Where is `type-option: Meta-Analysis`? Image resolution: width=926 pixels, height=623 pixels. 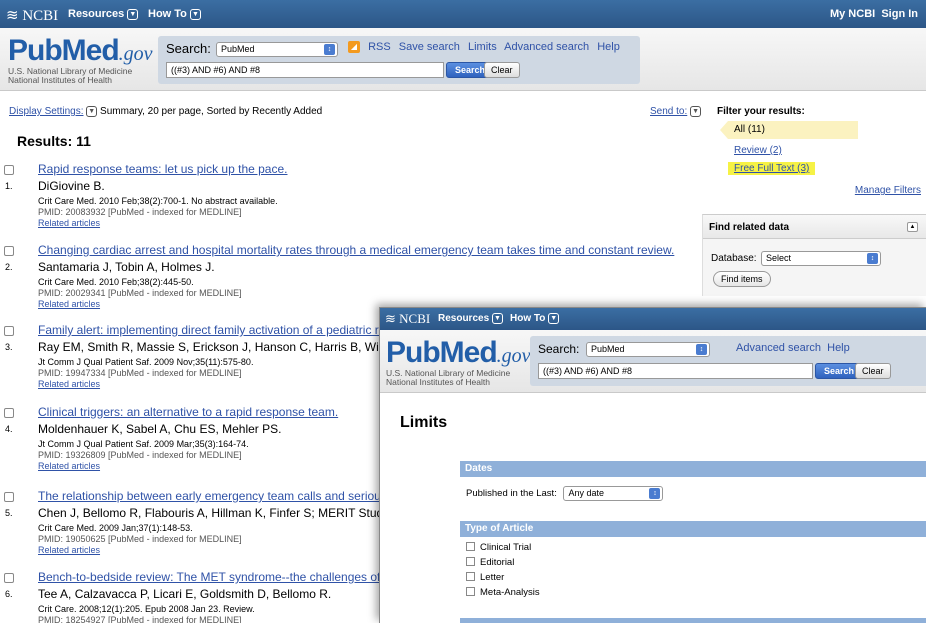
type-option: Meta-Analysis is located at coordinates (696, 593).